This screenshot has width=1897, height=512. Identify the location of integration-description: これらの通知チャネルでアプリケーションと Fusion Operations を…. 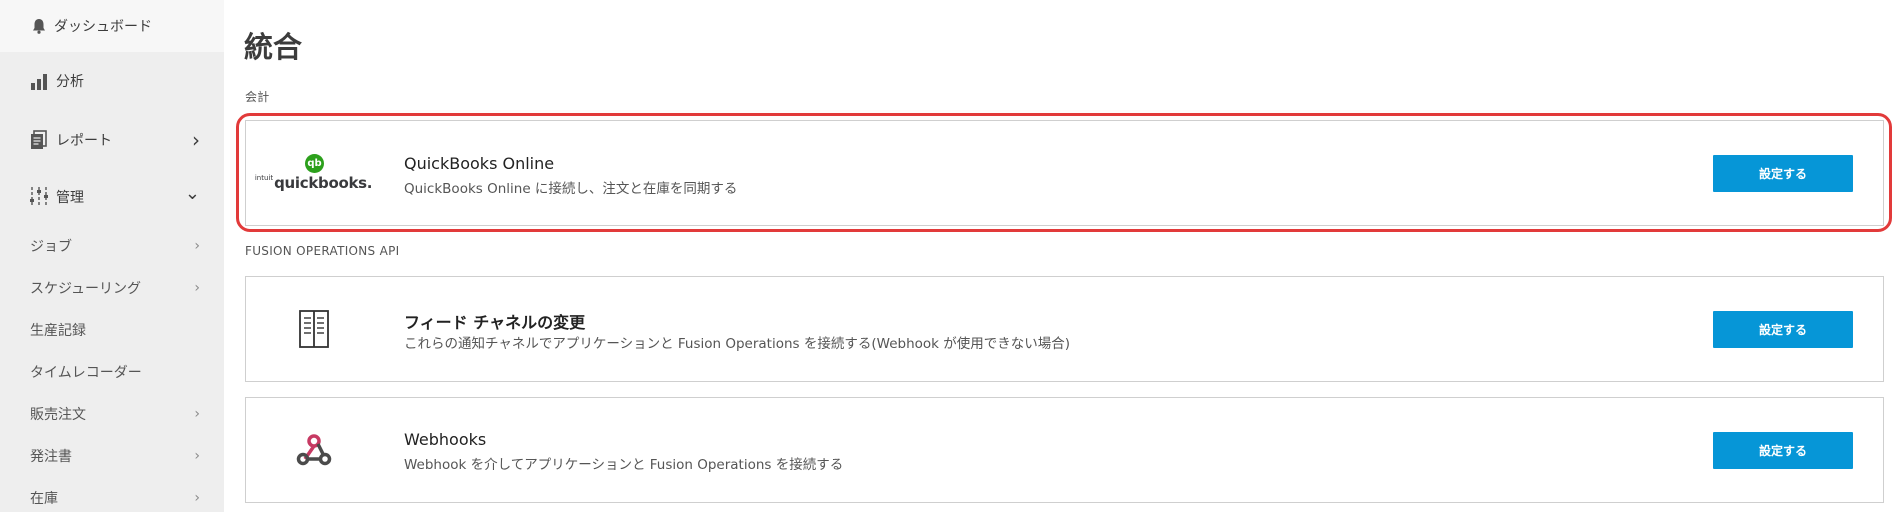
(737, 344).